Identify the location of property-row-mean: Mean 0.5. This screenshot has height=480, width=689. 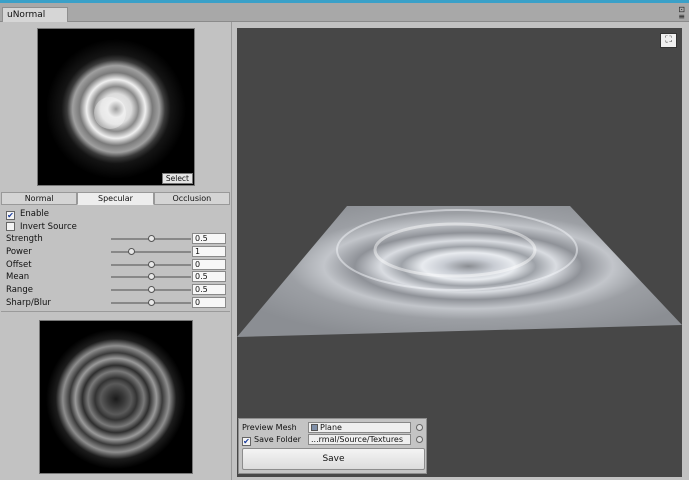
(117, 277).